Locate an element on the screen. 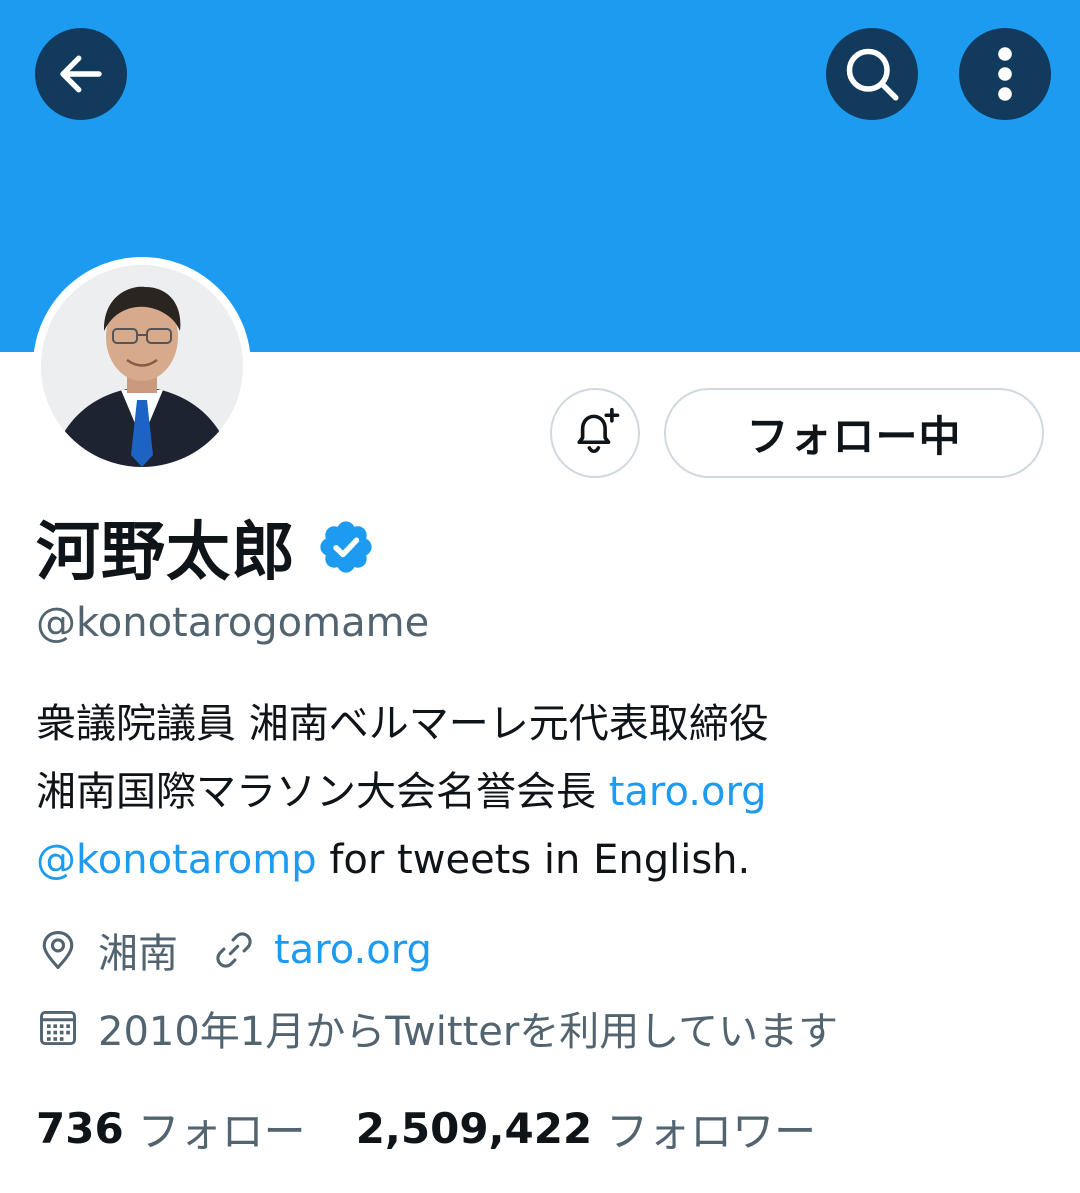 This screenshot has width=1080, height=1193. bio-line-2-text: 湘南国際マラソン大会名誉会長 is located at coordinates (322, 792).